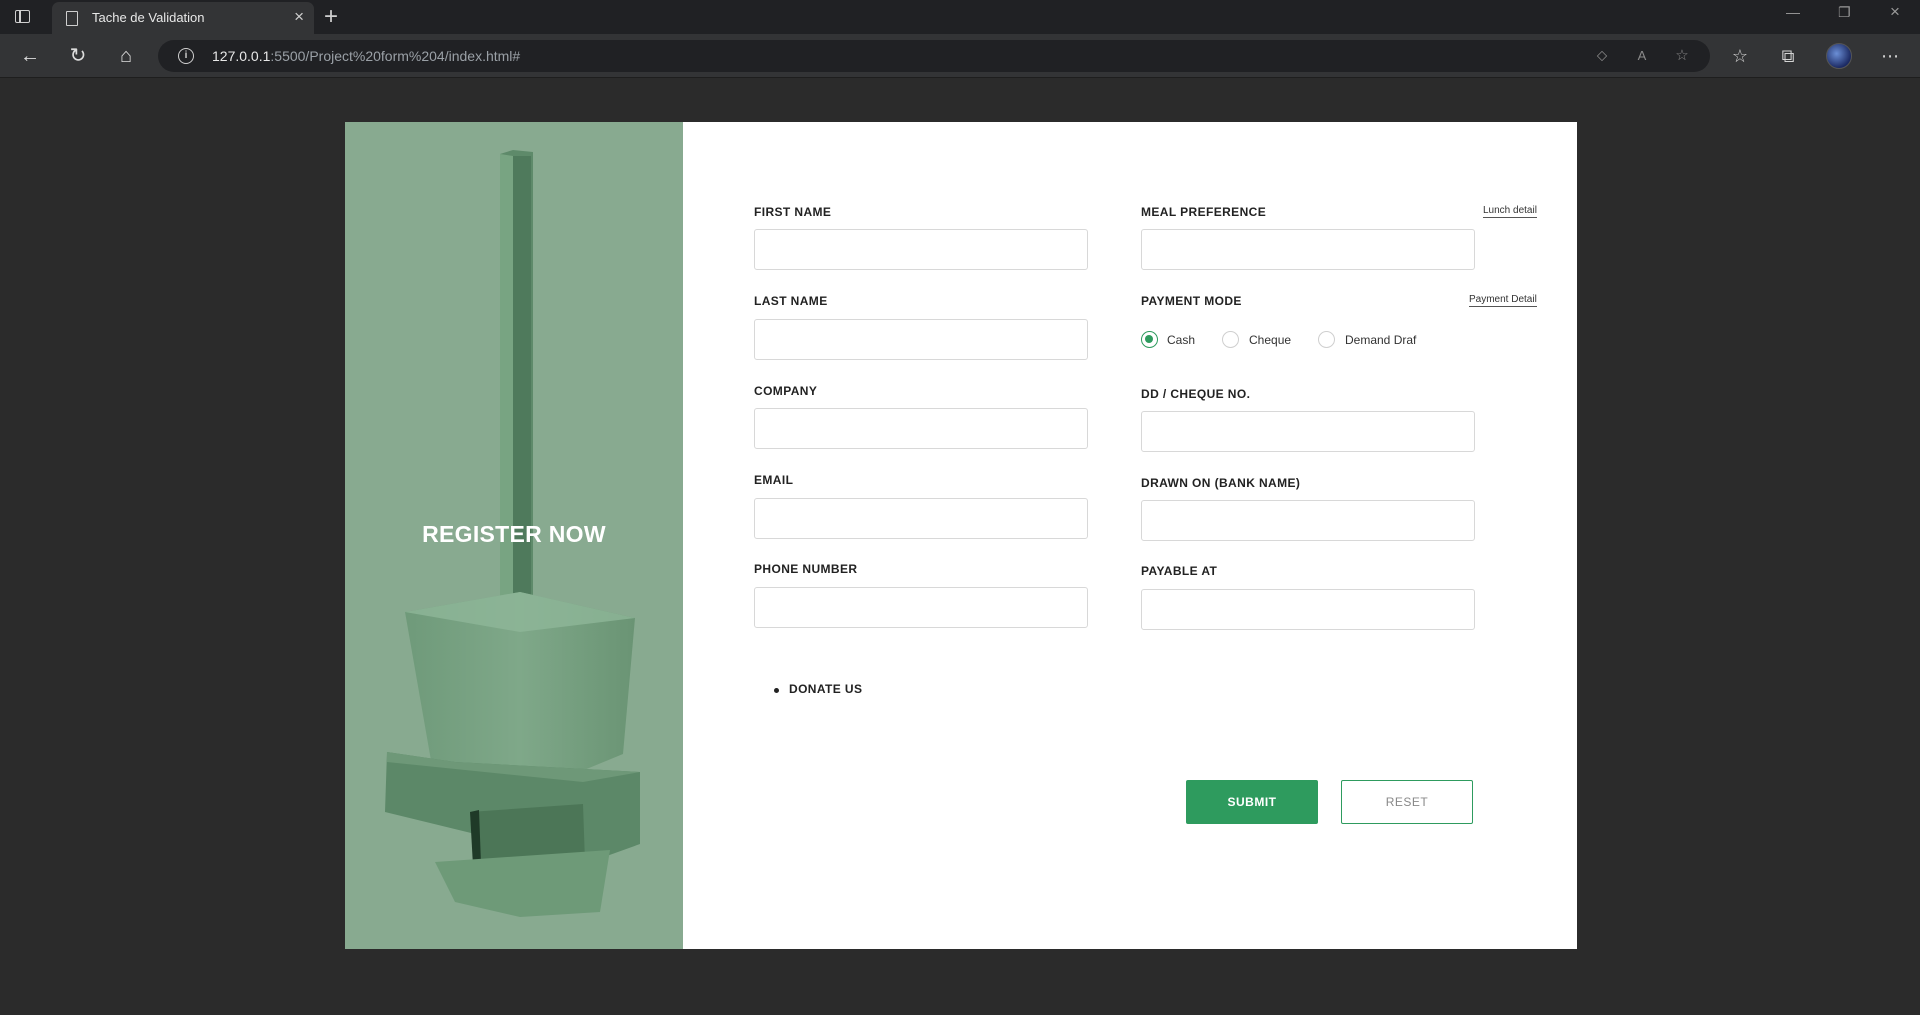  Describe the element at coordinates (806, 569) in the screenshot. I see `phone-number-label: PHONE NUMBER` at that location.